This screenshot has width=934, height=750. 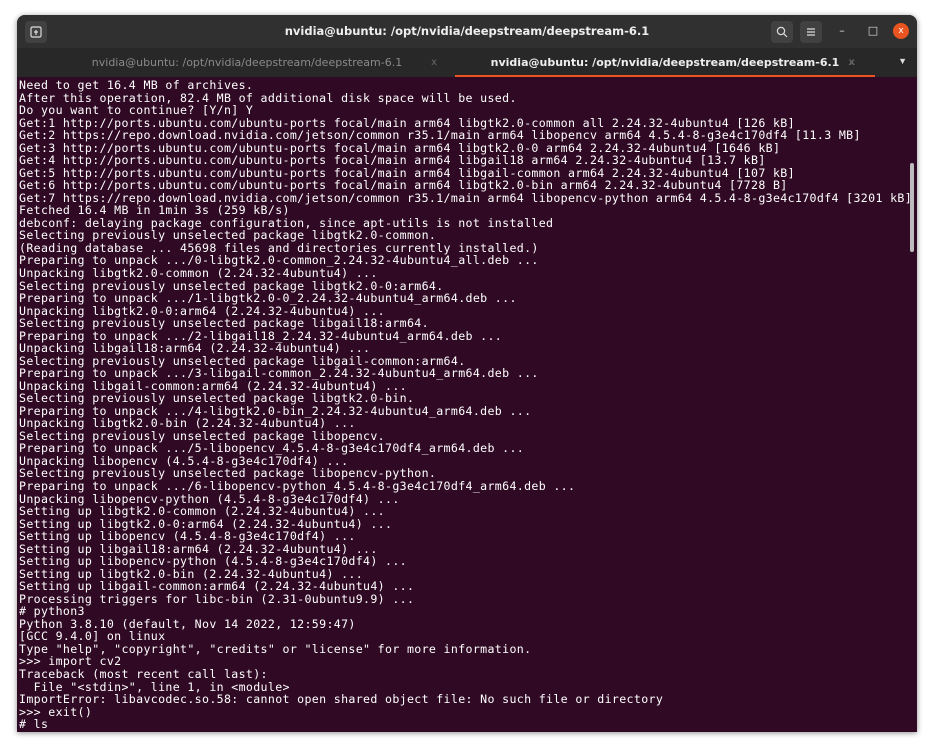 I want to click on hamburger-menu-icon, so click(x=811, y=32).